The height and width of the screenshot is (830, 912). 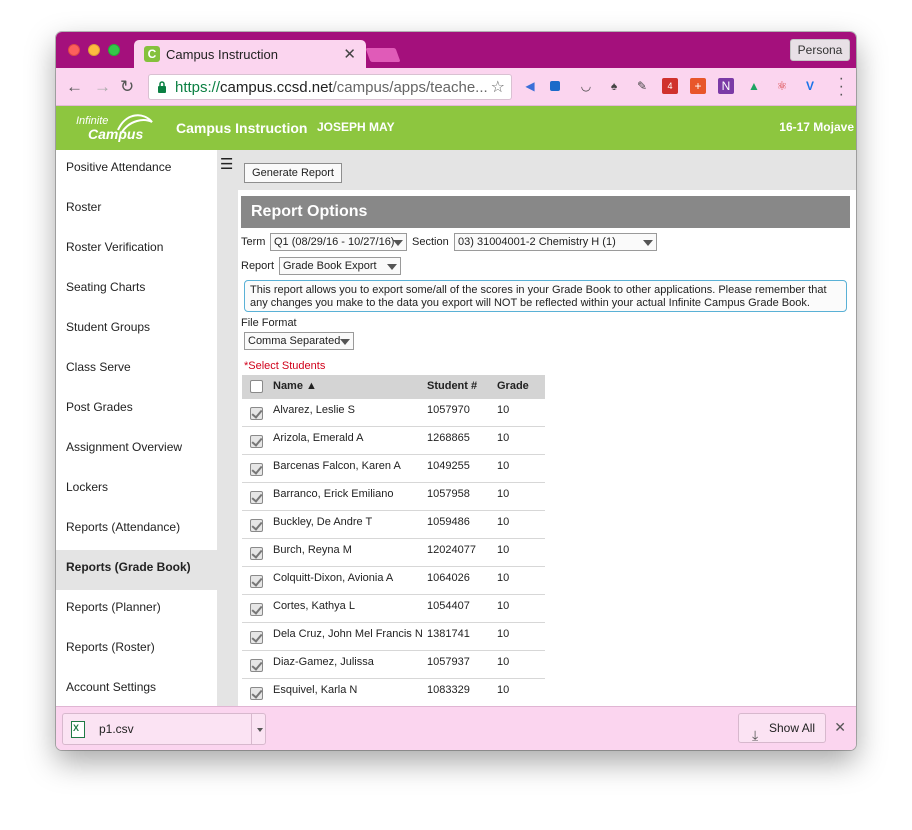 I want to click on cell-name: Colquitt-Dixon, Avionia A, so click(x=333, y=578).